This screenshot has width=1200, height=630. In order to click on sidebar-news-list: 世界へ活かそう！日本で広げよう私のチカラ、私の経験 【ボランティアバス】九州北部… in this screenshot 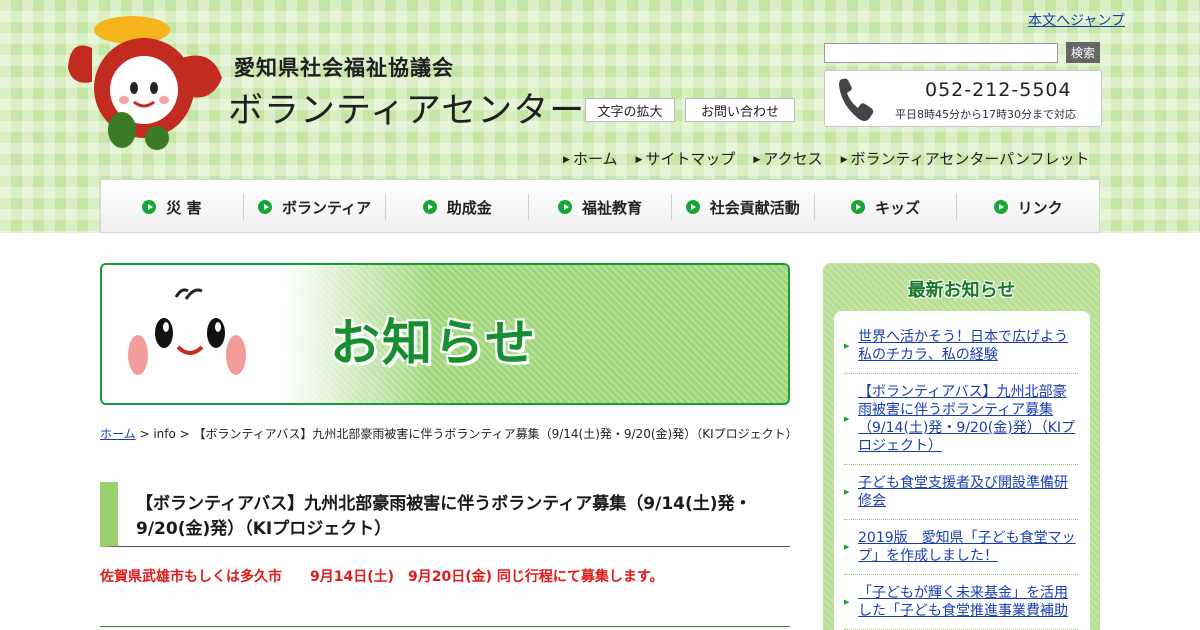, I will do `click(962, 470)`.